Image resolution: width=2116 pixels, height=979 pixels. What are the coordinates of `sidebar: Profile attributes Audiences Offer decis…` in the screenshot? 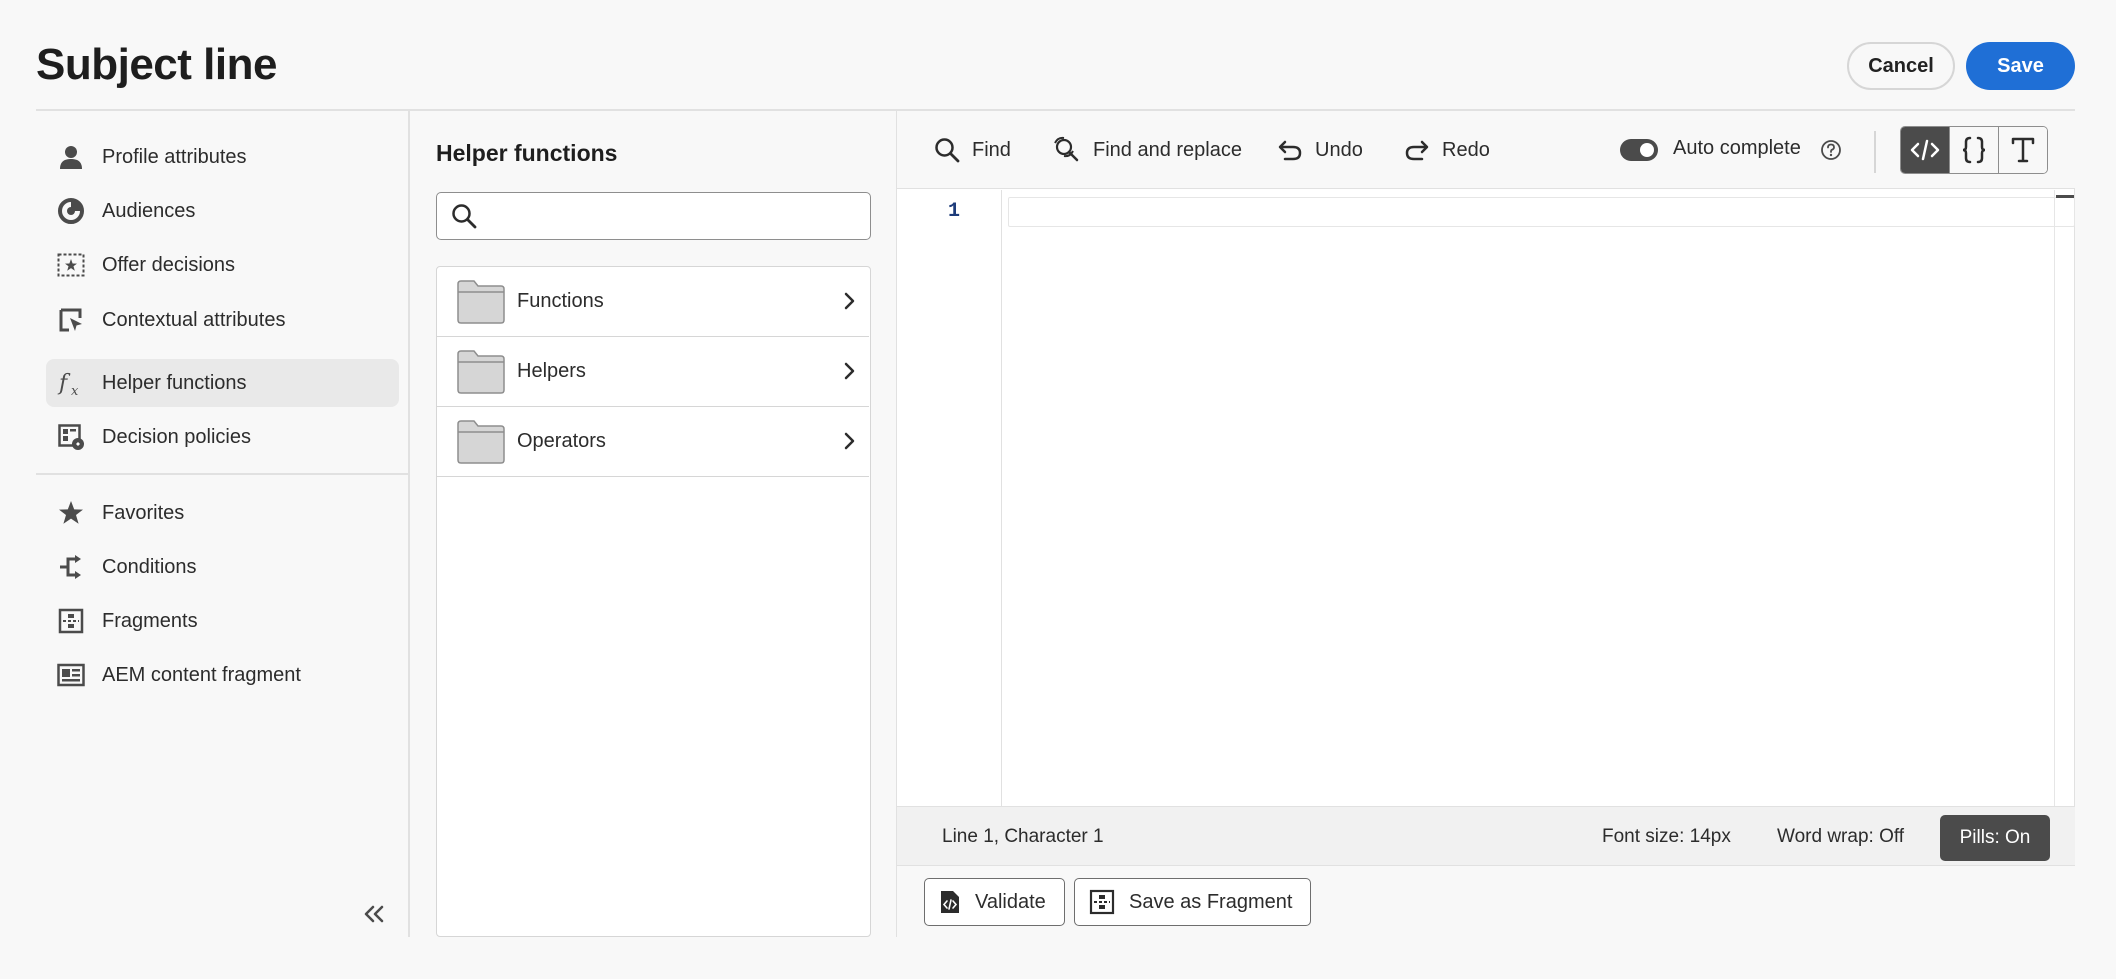 It's located at (223, 524).